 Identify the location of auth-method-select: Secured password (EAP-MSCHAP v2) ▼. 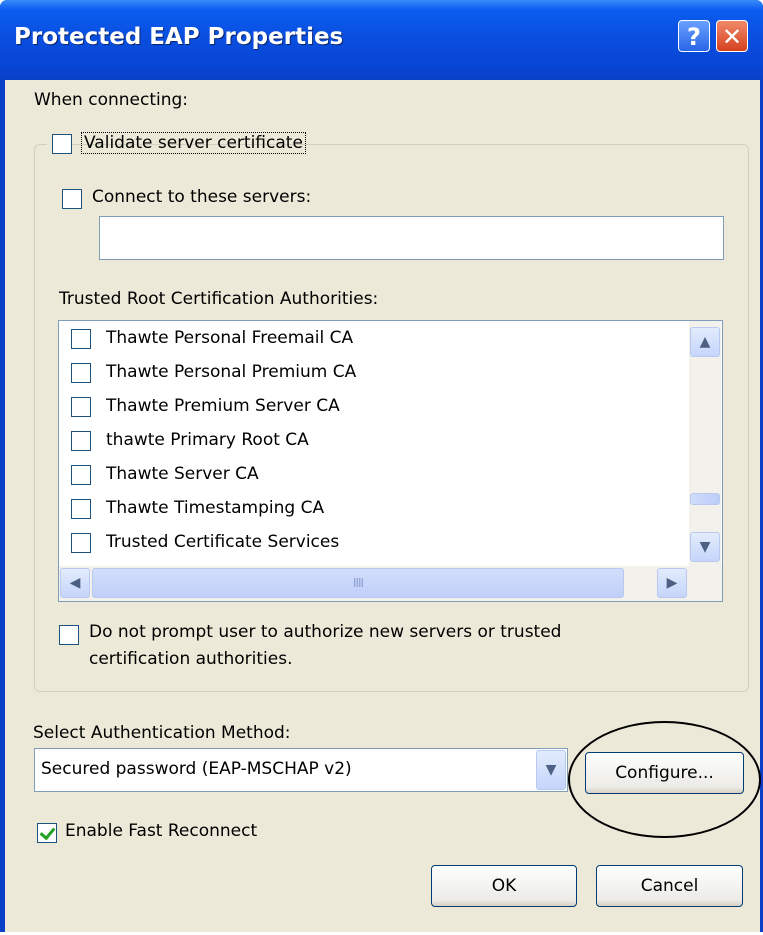
(301, 770).